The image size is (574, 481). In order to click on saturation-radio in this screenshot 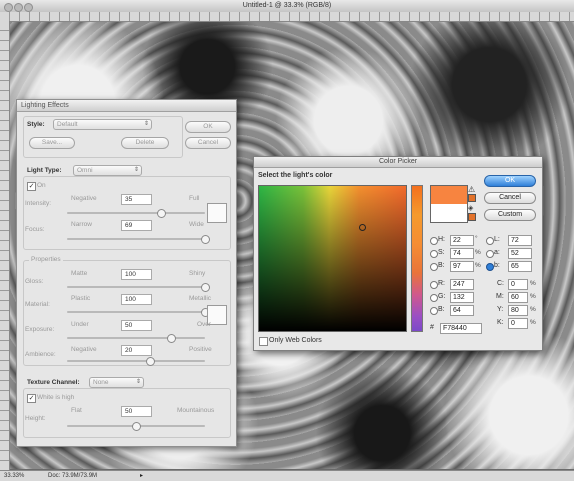, I will do `click(434, 254)`.